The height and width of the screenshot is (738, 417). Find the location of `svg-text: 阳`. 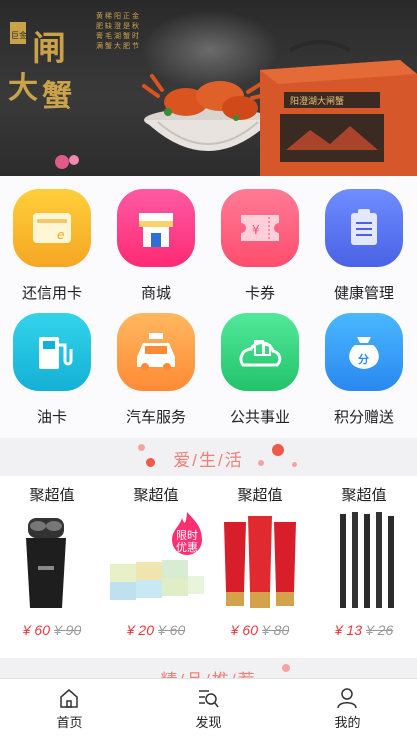

svg-text: 阳 is located at coordinates (117, 15).